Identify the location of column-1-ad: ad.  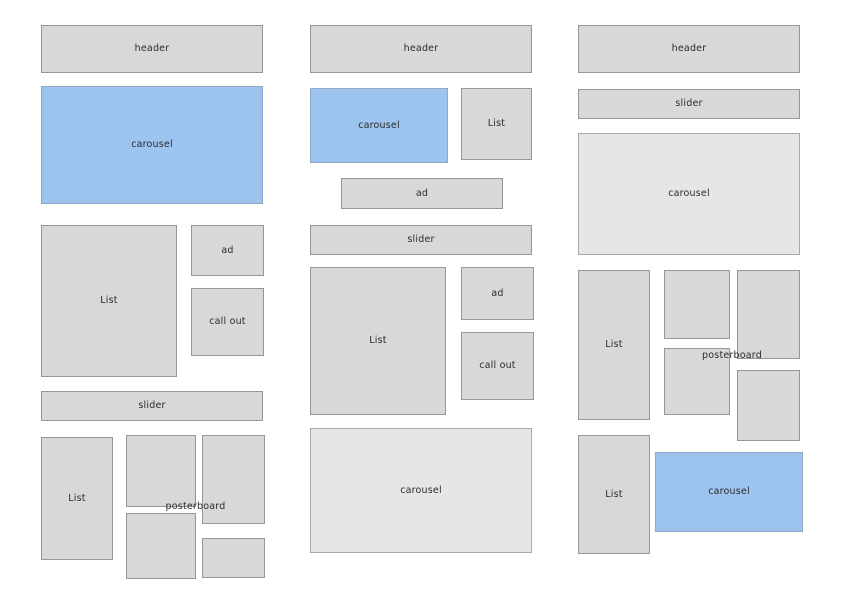
(227, 250).